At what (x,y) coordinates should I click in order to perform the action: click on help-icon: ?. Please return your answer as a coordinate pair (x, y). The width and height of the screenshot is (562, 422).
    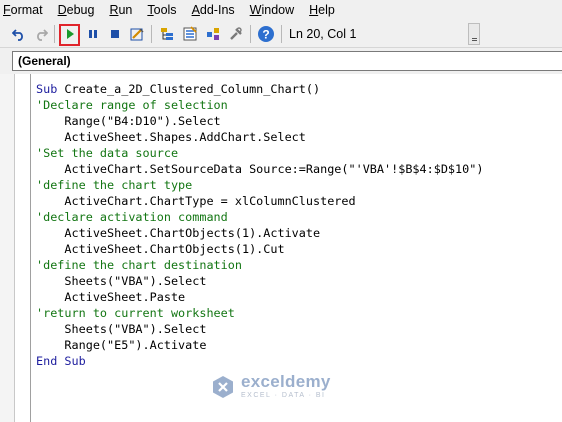
    Looking at the image, I should click on (266, 34).